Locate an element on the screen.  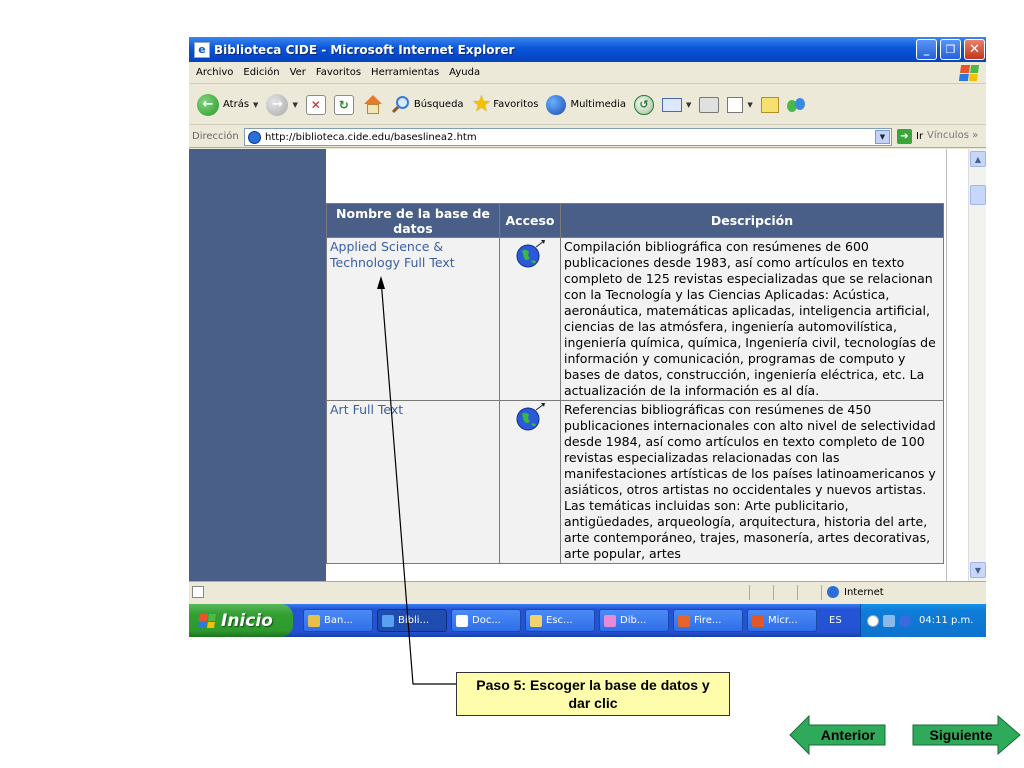
scroll-up-icon: ▲ is located at coordinates (978, 159).